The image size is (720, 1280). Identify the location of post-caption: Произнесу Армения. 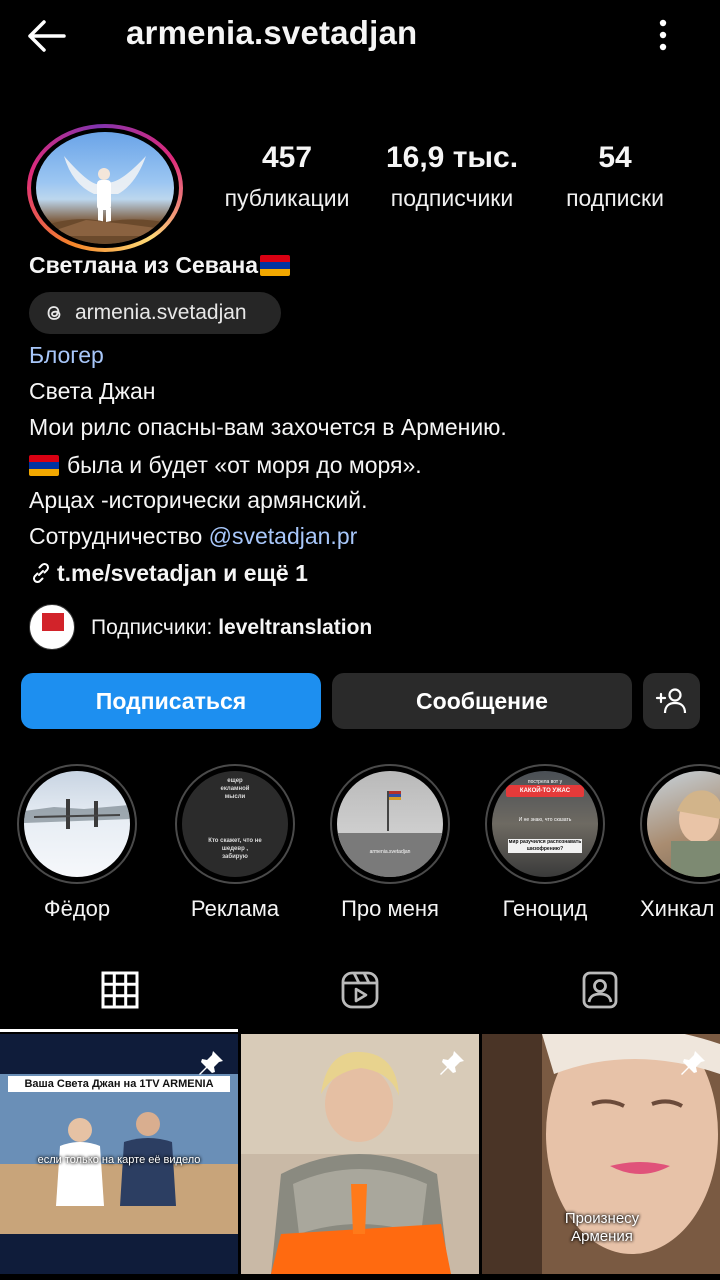
(602, 1227).